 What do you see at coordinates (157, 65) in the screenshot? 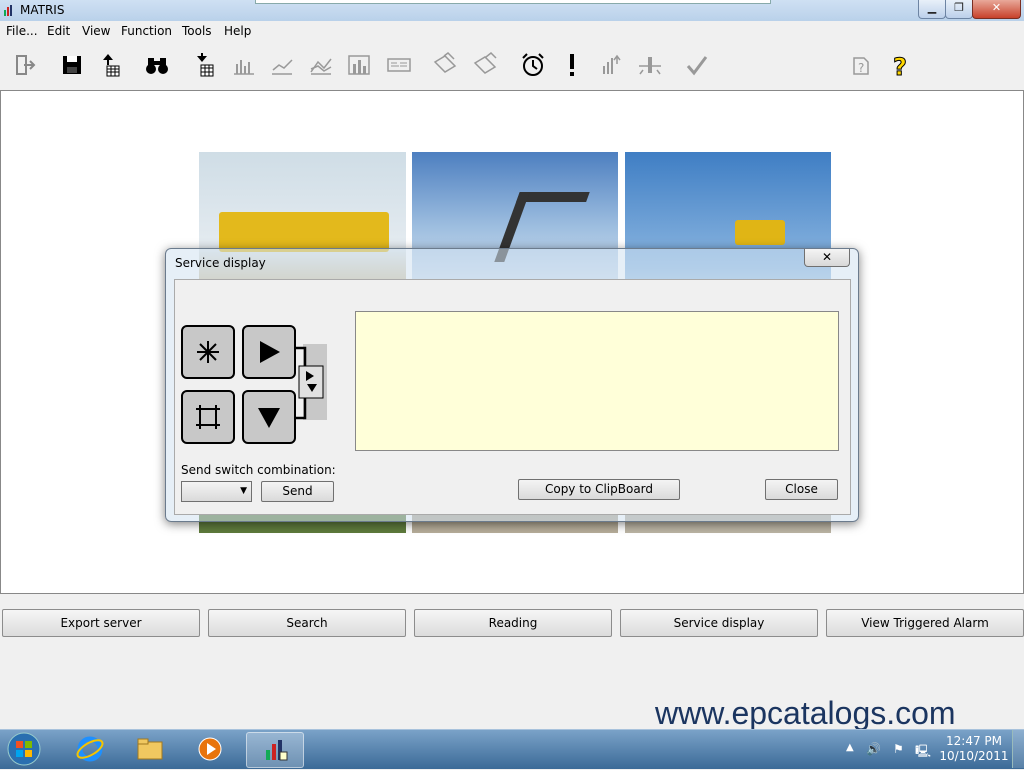
I see `binoculars-icon` at bounding box center [157, 65].